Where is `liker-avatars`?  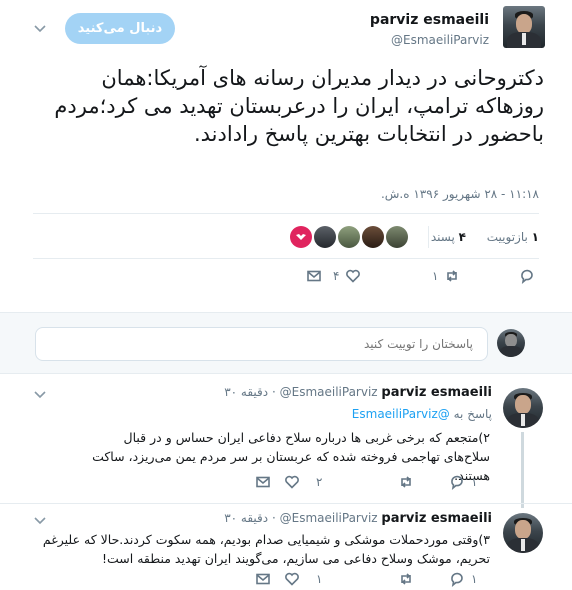
liker-avatars is located at coordinates (348, 238).